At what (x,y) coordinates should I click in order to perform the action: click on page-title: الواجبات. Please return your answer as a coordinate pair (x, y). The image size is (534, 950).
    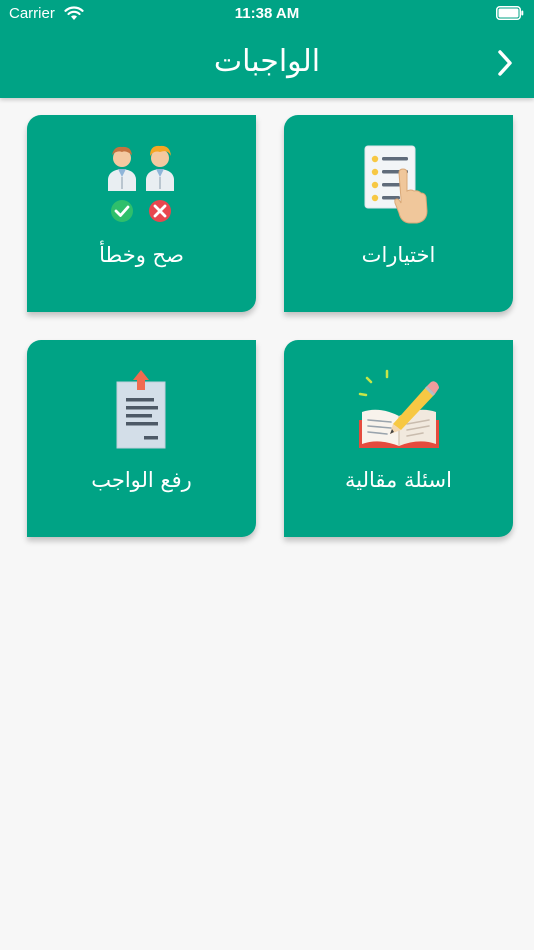
    Looking at the image, I should click on (267, 61).